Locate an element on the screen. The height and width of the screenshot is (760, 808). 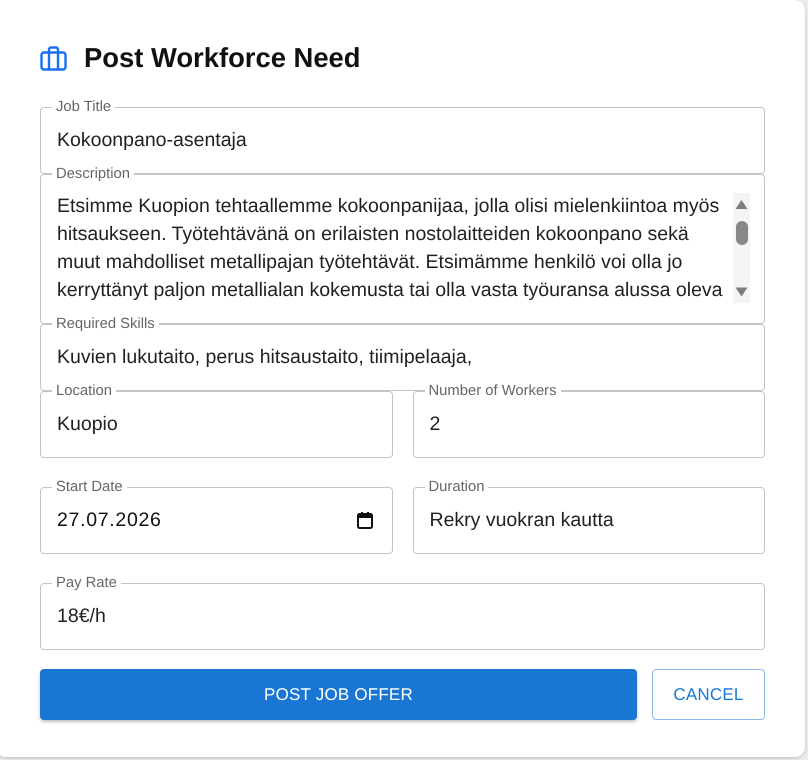
form-title: Post Workforce Need is located at coordinates (222, 58).